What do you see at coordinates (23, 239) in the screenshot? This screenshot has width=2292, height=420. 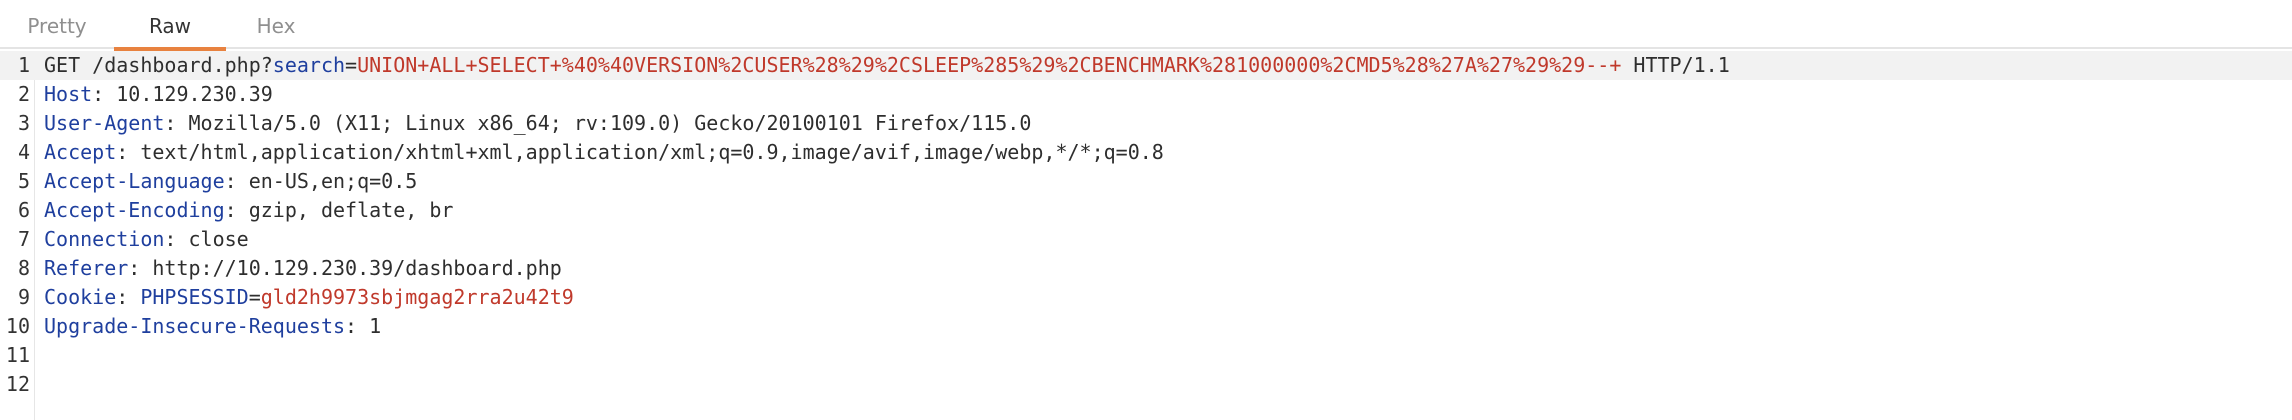 I see `line-number: 7` at bounding box center [23, 239].